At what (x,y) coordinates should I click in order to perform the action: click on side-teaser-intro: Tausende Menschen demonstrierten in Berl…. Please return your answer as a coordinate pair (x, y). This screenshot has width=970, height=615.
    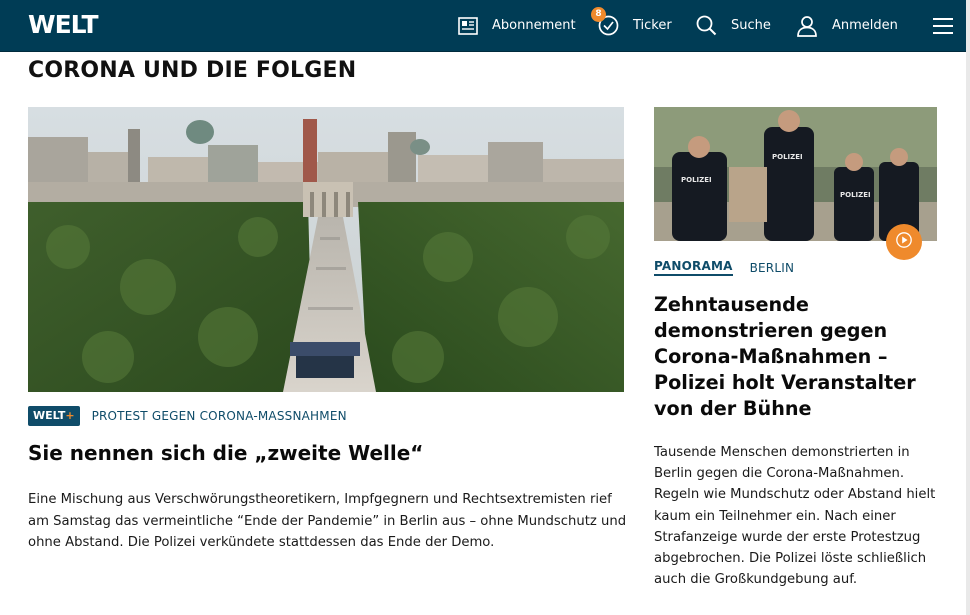
    Looking at the image, I should click on (801, 516).